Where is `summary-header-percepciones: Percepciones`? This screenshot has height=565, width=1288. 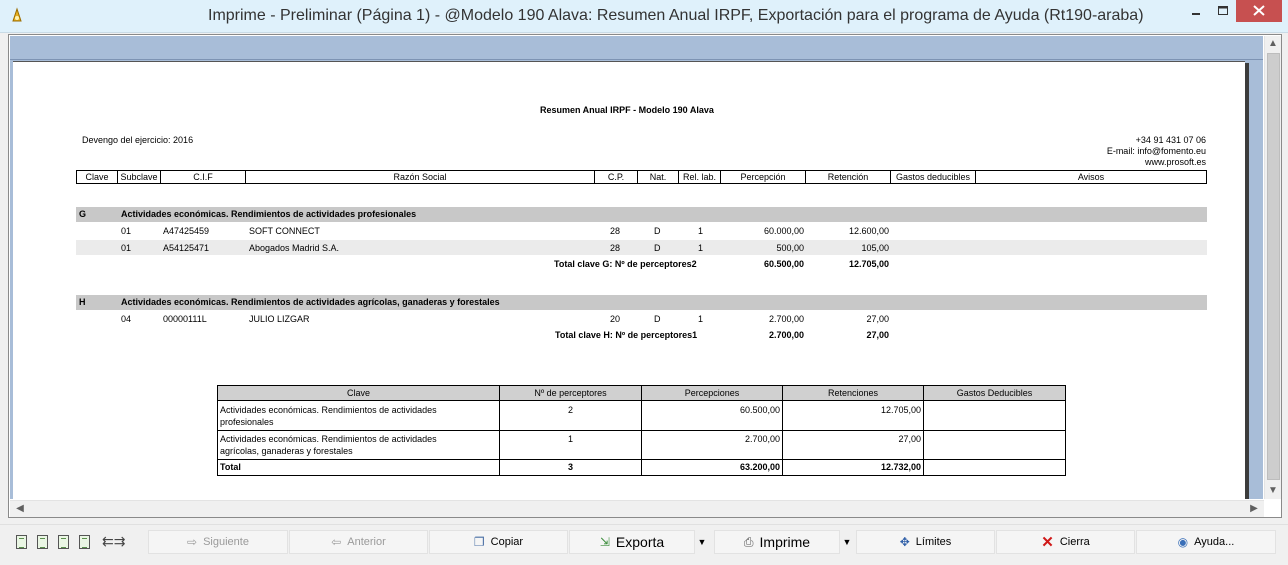
summary-header-percepciones: Percepciones is located at coordinates (712, 393).